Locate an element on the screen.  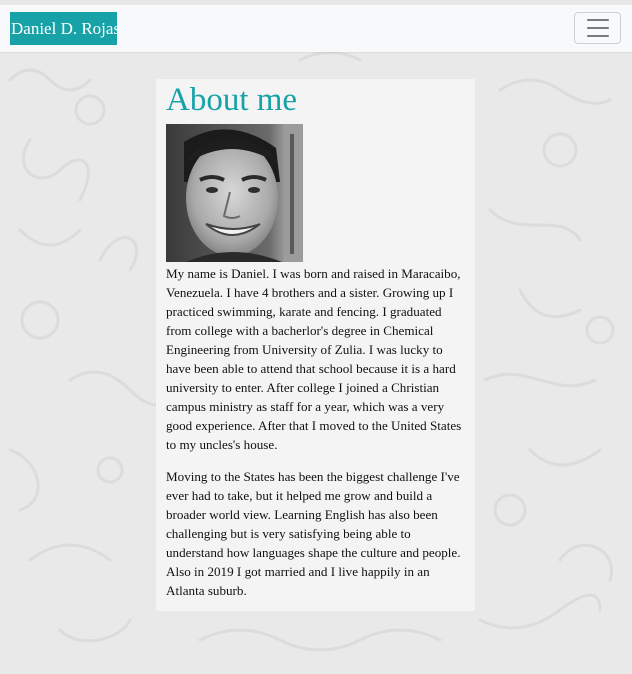
hamburger-menu-icon-bottom is located at coordinates (597, 36).